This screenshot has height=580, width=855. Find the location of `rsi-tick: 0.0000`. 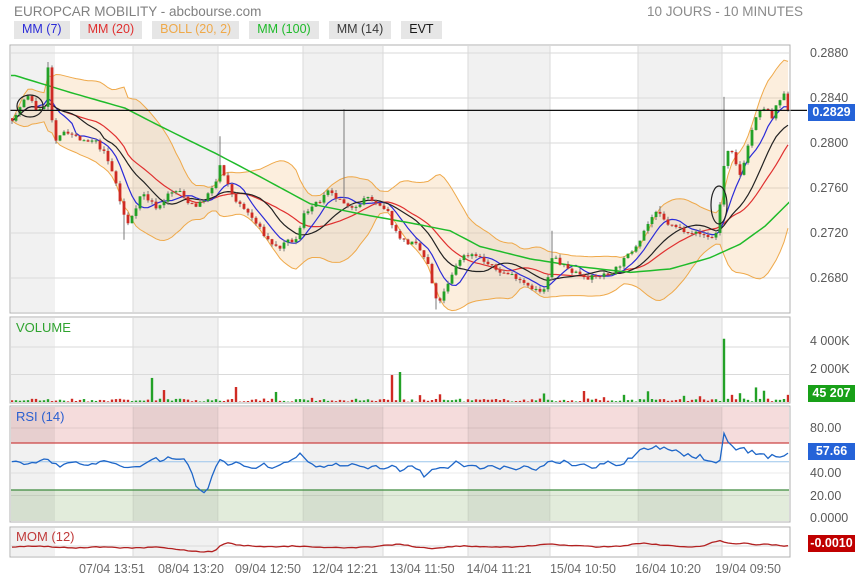

rsi-tick: 0.0000 is located at coordinates (829, 518).